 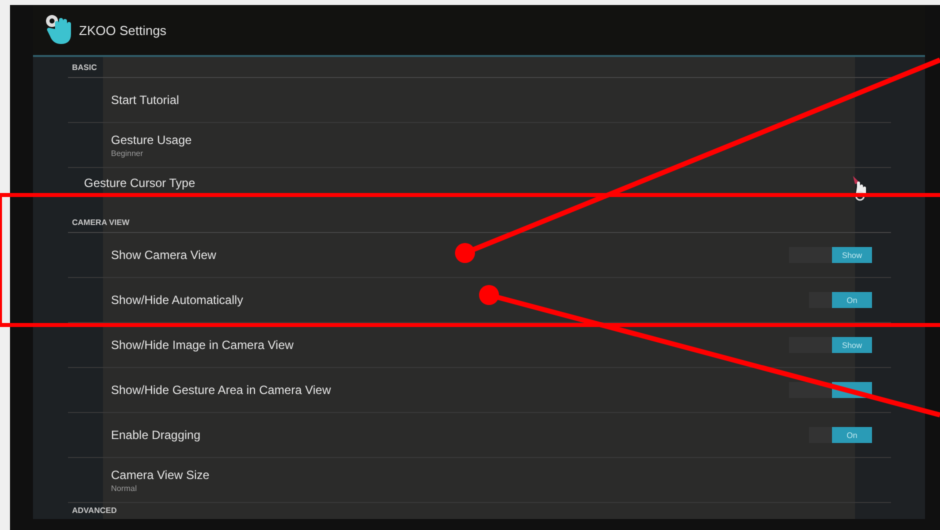 I want to click on setting-label: Show/Hide Image in Camera View, so click(x=203, y=345).